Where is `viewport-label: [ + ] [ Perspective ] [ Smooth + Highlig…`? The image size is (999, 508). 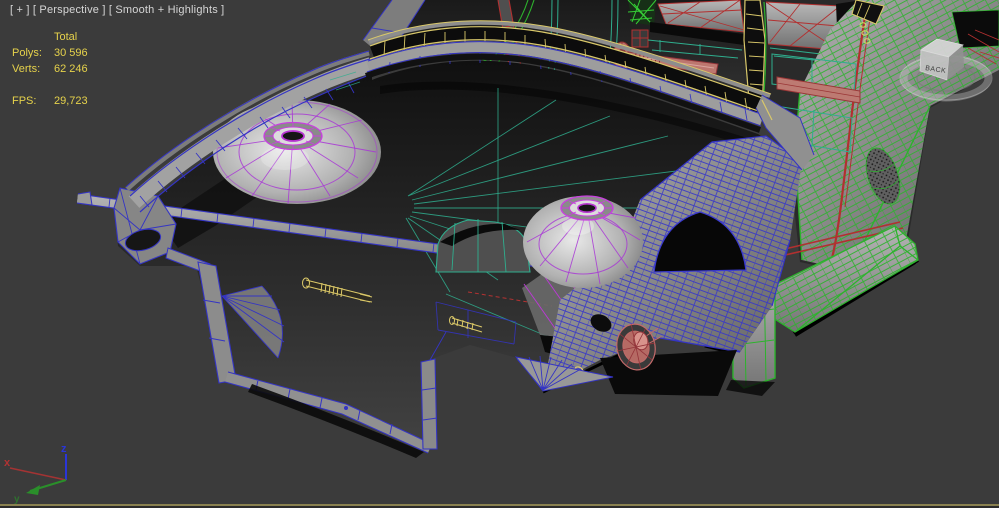
viewport-label: [ + ] [ Perspective ] [ Smooth + Highlig… is located at coordinates (117, 10).